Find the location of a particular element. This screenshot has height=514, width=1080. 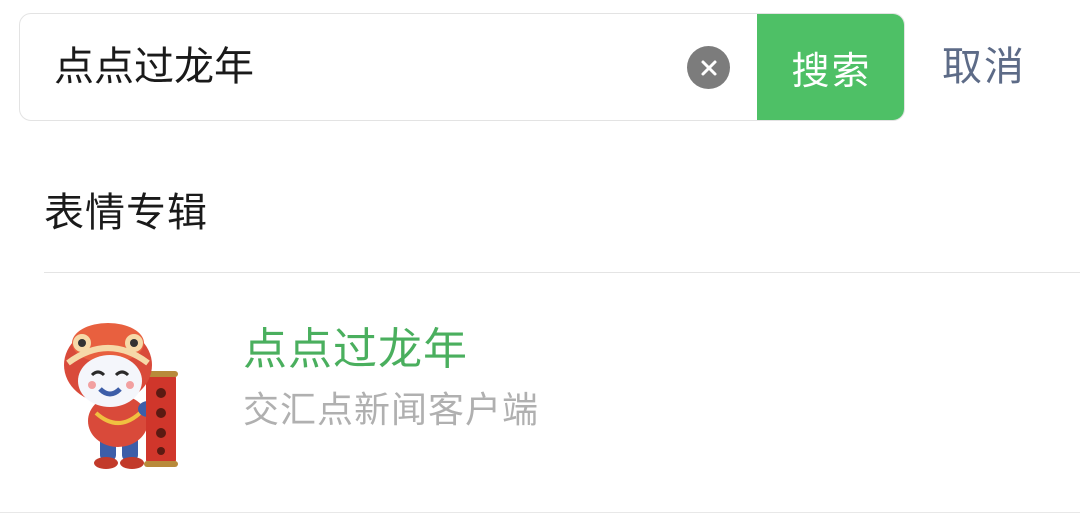

search-input: 点点过龙年 is located at coordinates (364, 67).